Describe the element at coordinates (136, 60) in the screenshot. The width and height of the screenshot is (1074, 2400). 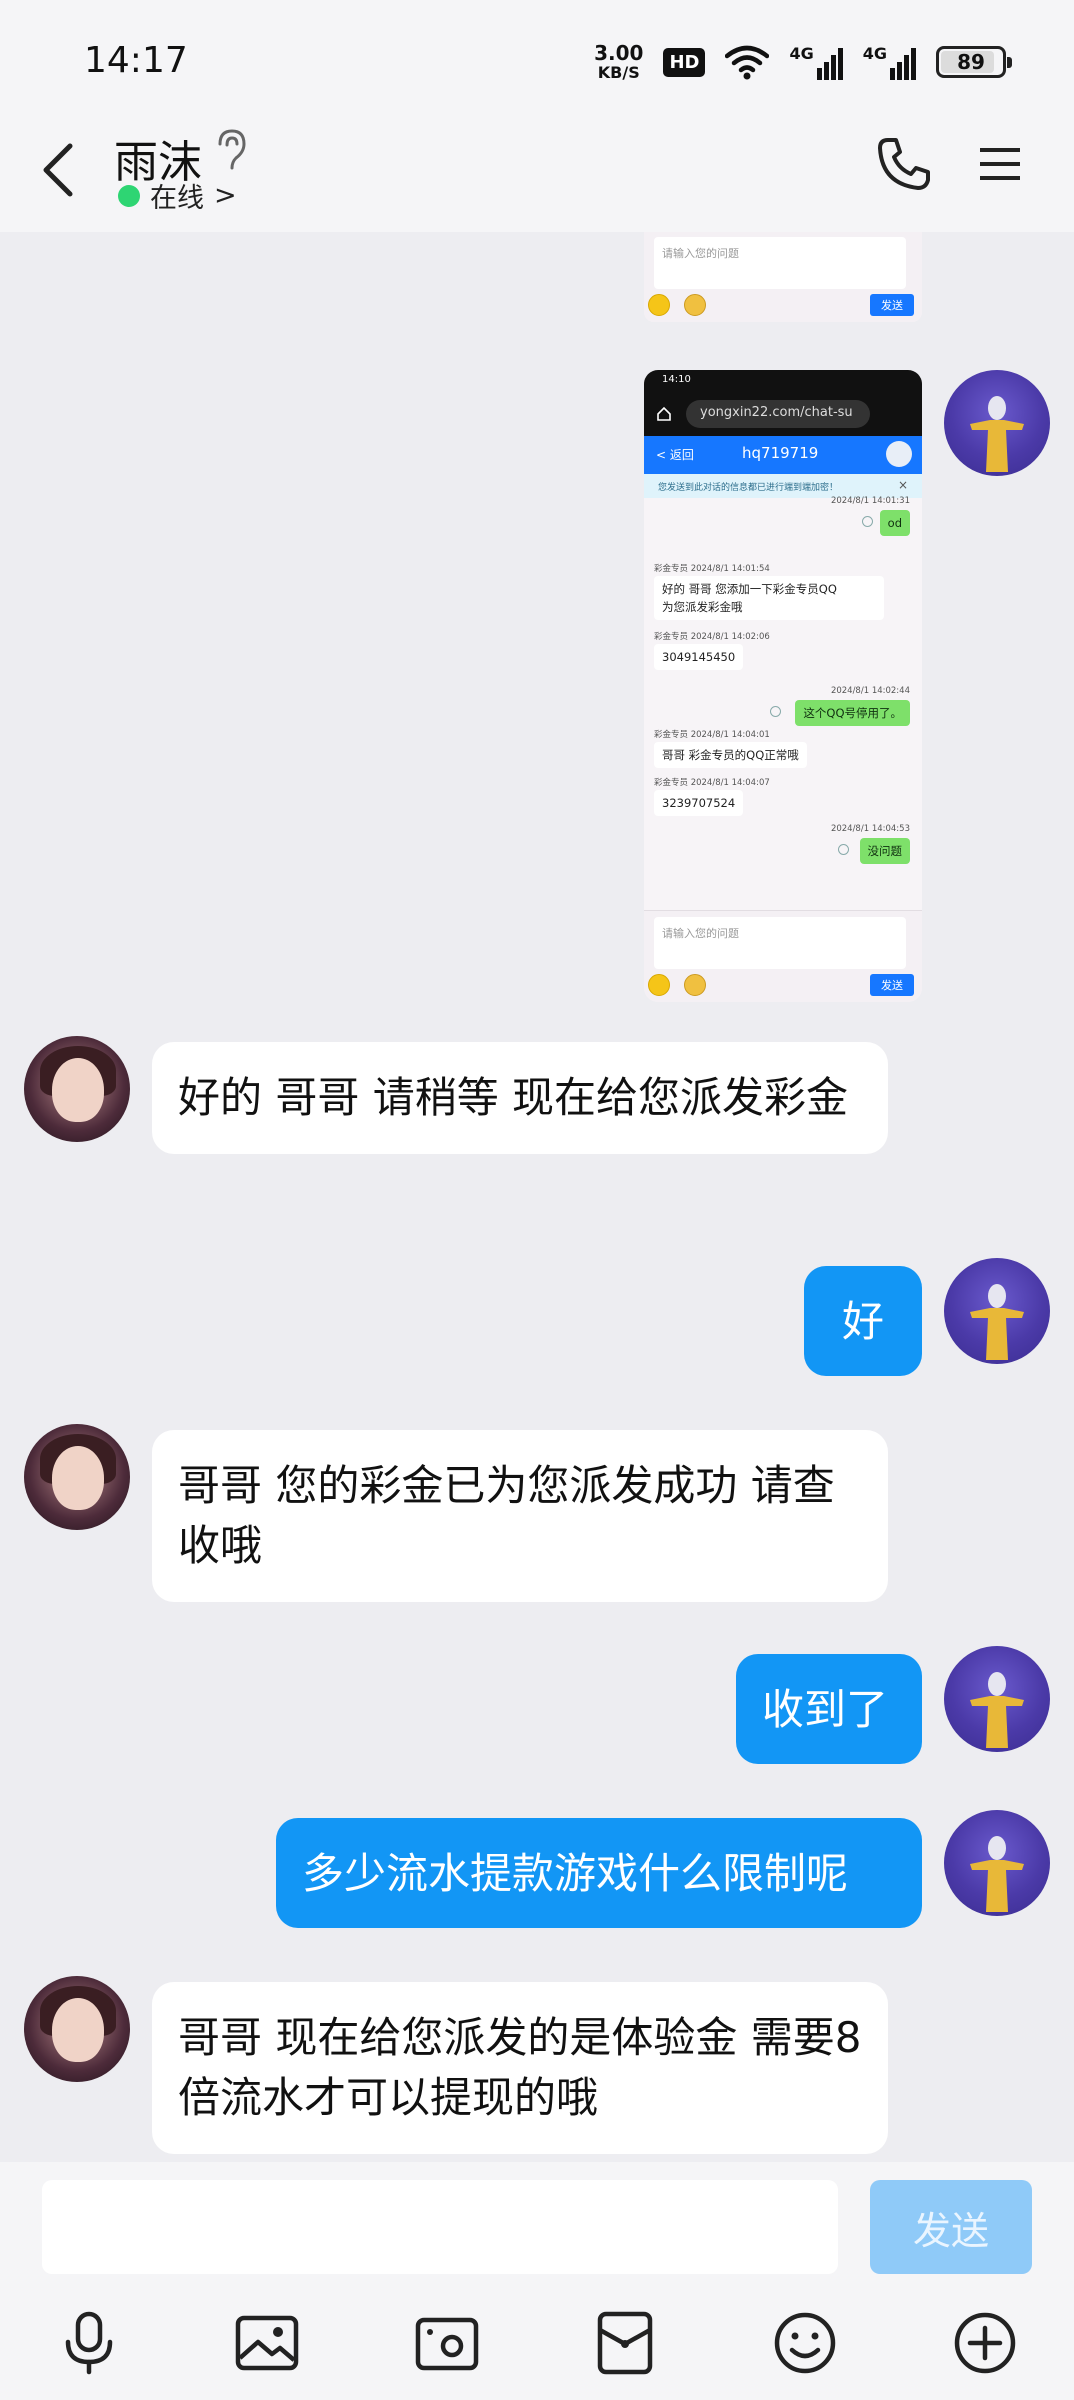
I see `status-time: 14:17` at that location.